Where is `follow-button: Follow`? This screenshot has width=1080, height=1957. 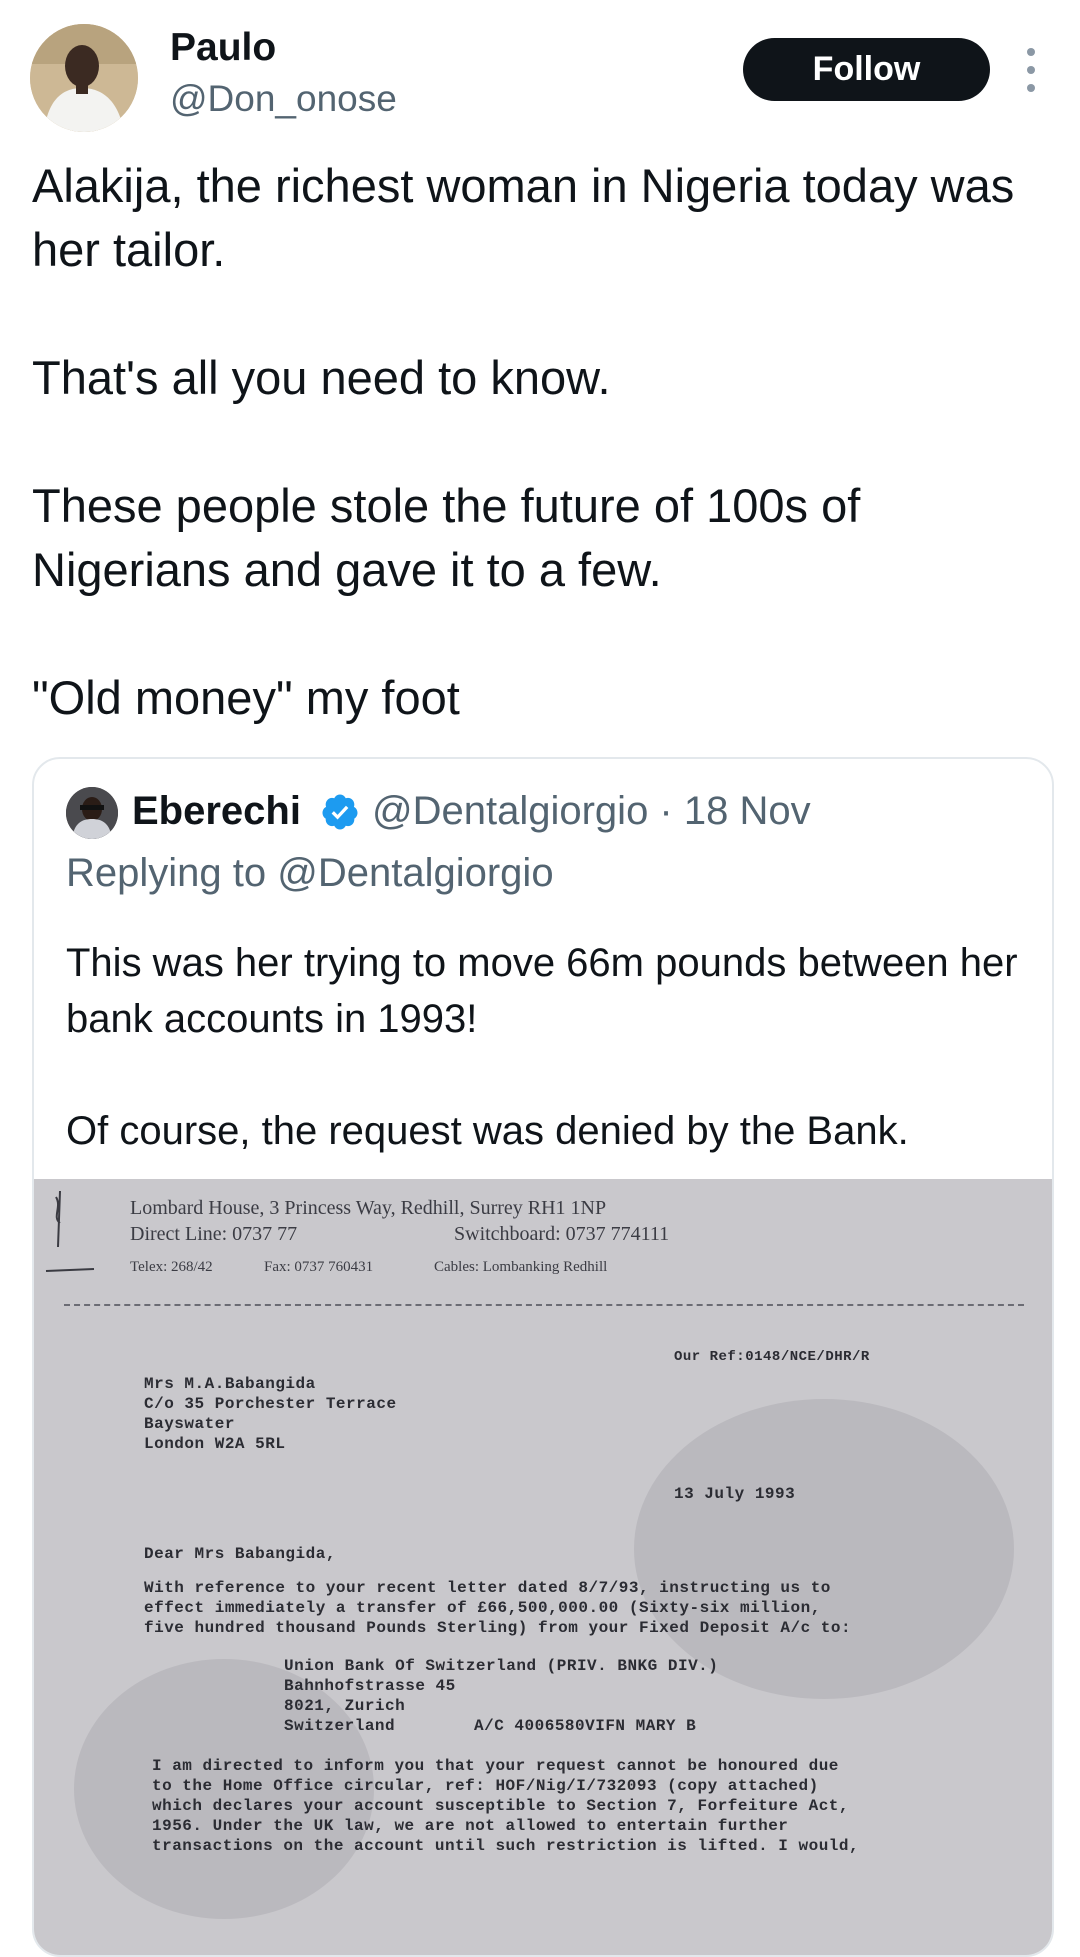 follow-button: Follow is located at coordinates (866, 69).